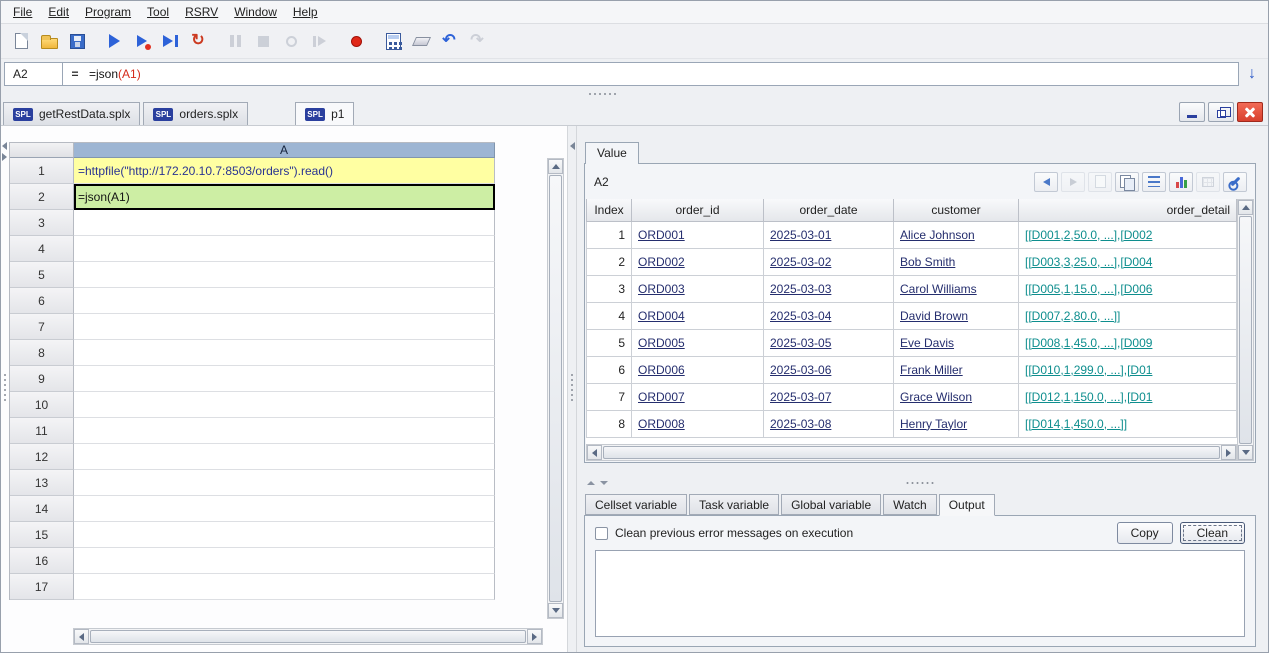 This screenshot has width=1269, height=653. Describe the element at coordinates (284, 405) in the screenshot. I see `cell-A10` at that location.